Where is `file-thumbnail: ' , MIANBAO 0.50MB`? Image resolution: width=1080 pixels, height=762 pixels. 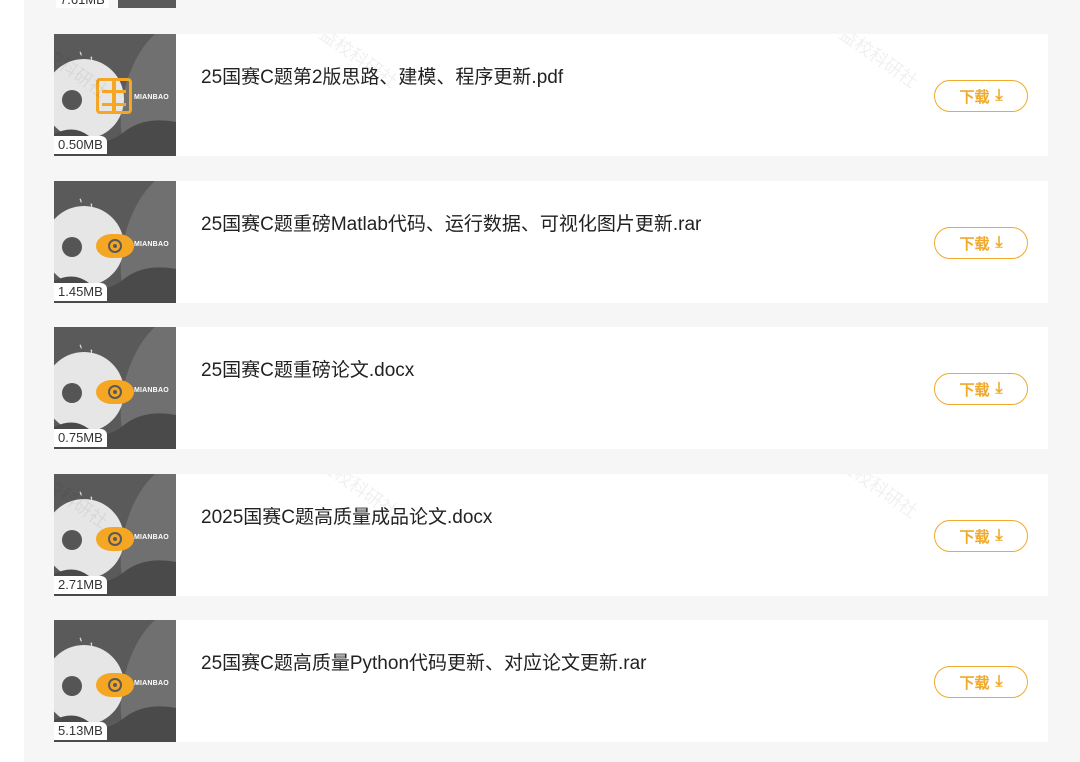
file-thumbnail: ' , MIANBAO 0.50MB is located at coordinates (115, 95).